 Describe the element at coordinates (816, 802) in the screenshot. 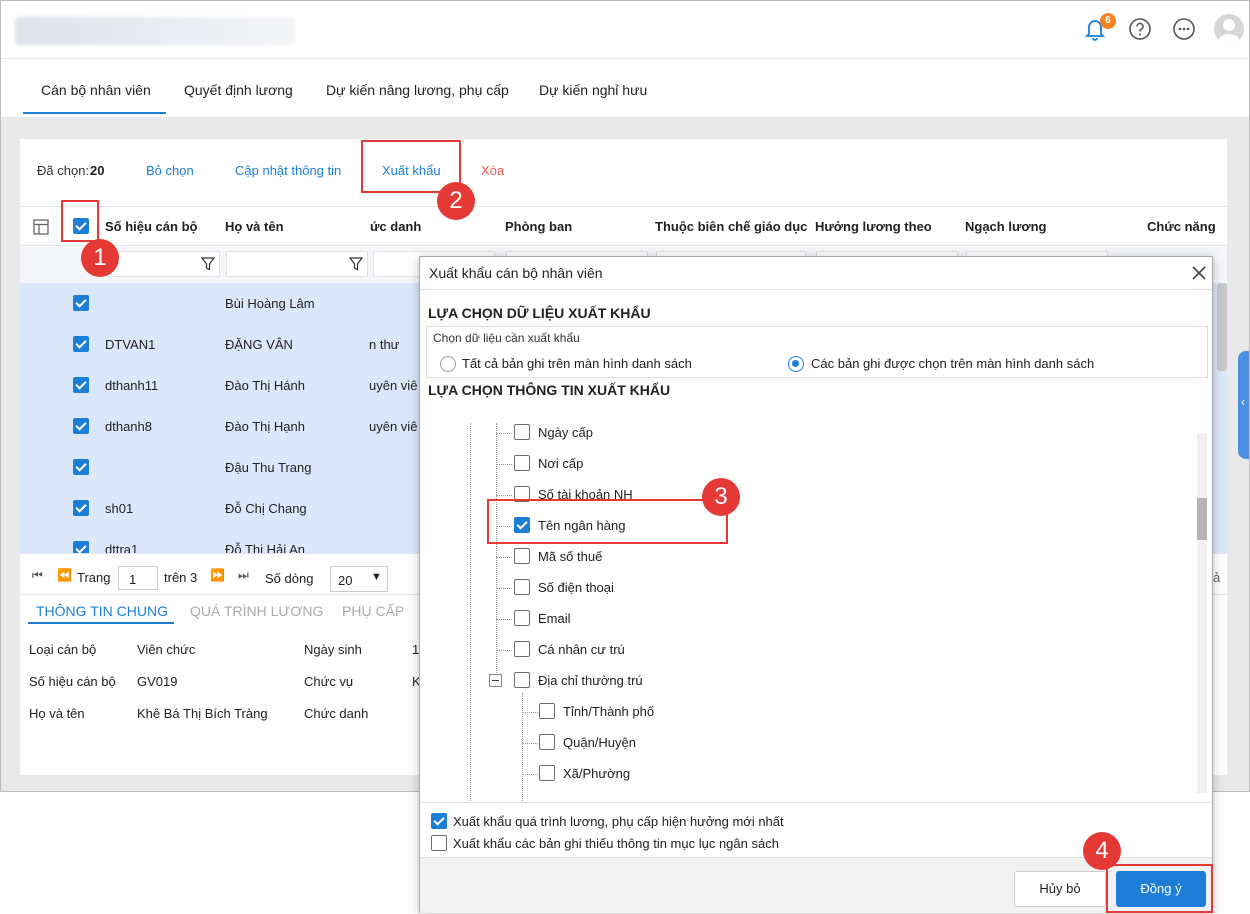

I see `divider` at that location.